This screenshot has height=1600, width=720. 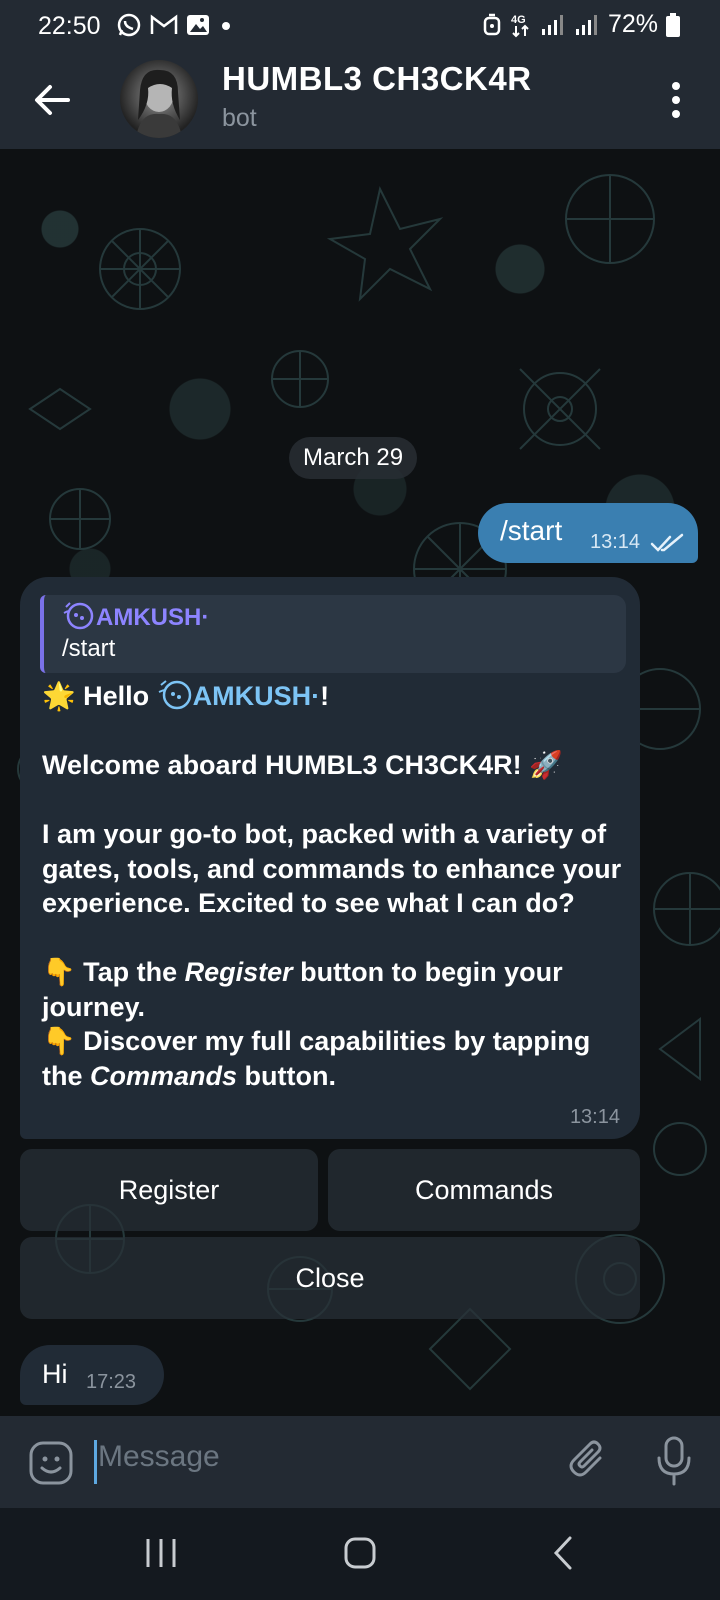 What do you see at coordinates (89, 648) in the screenshot?
I see `reply-text: /start` at bounding box center [89, 648].